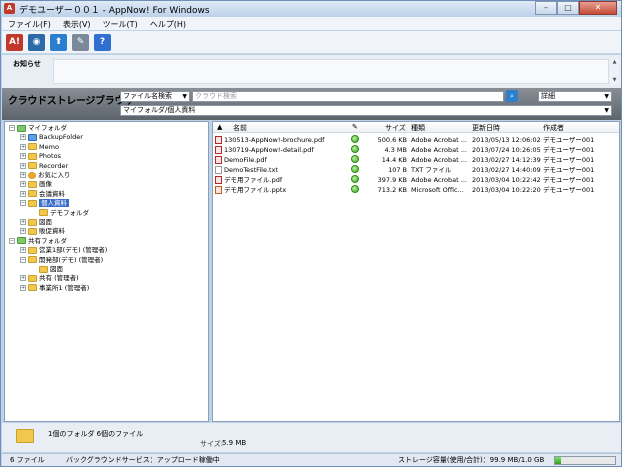  I want to click on col-modified: 更新日時, so click(486, 128).